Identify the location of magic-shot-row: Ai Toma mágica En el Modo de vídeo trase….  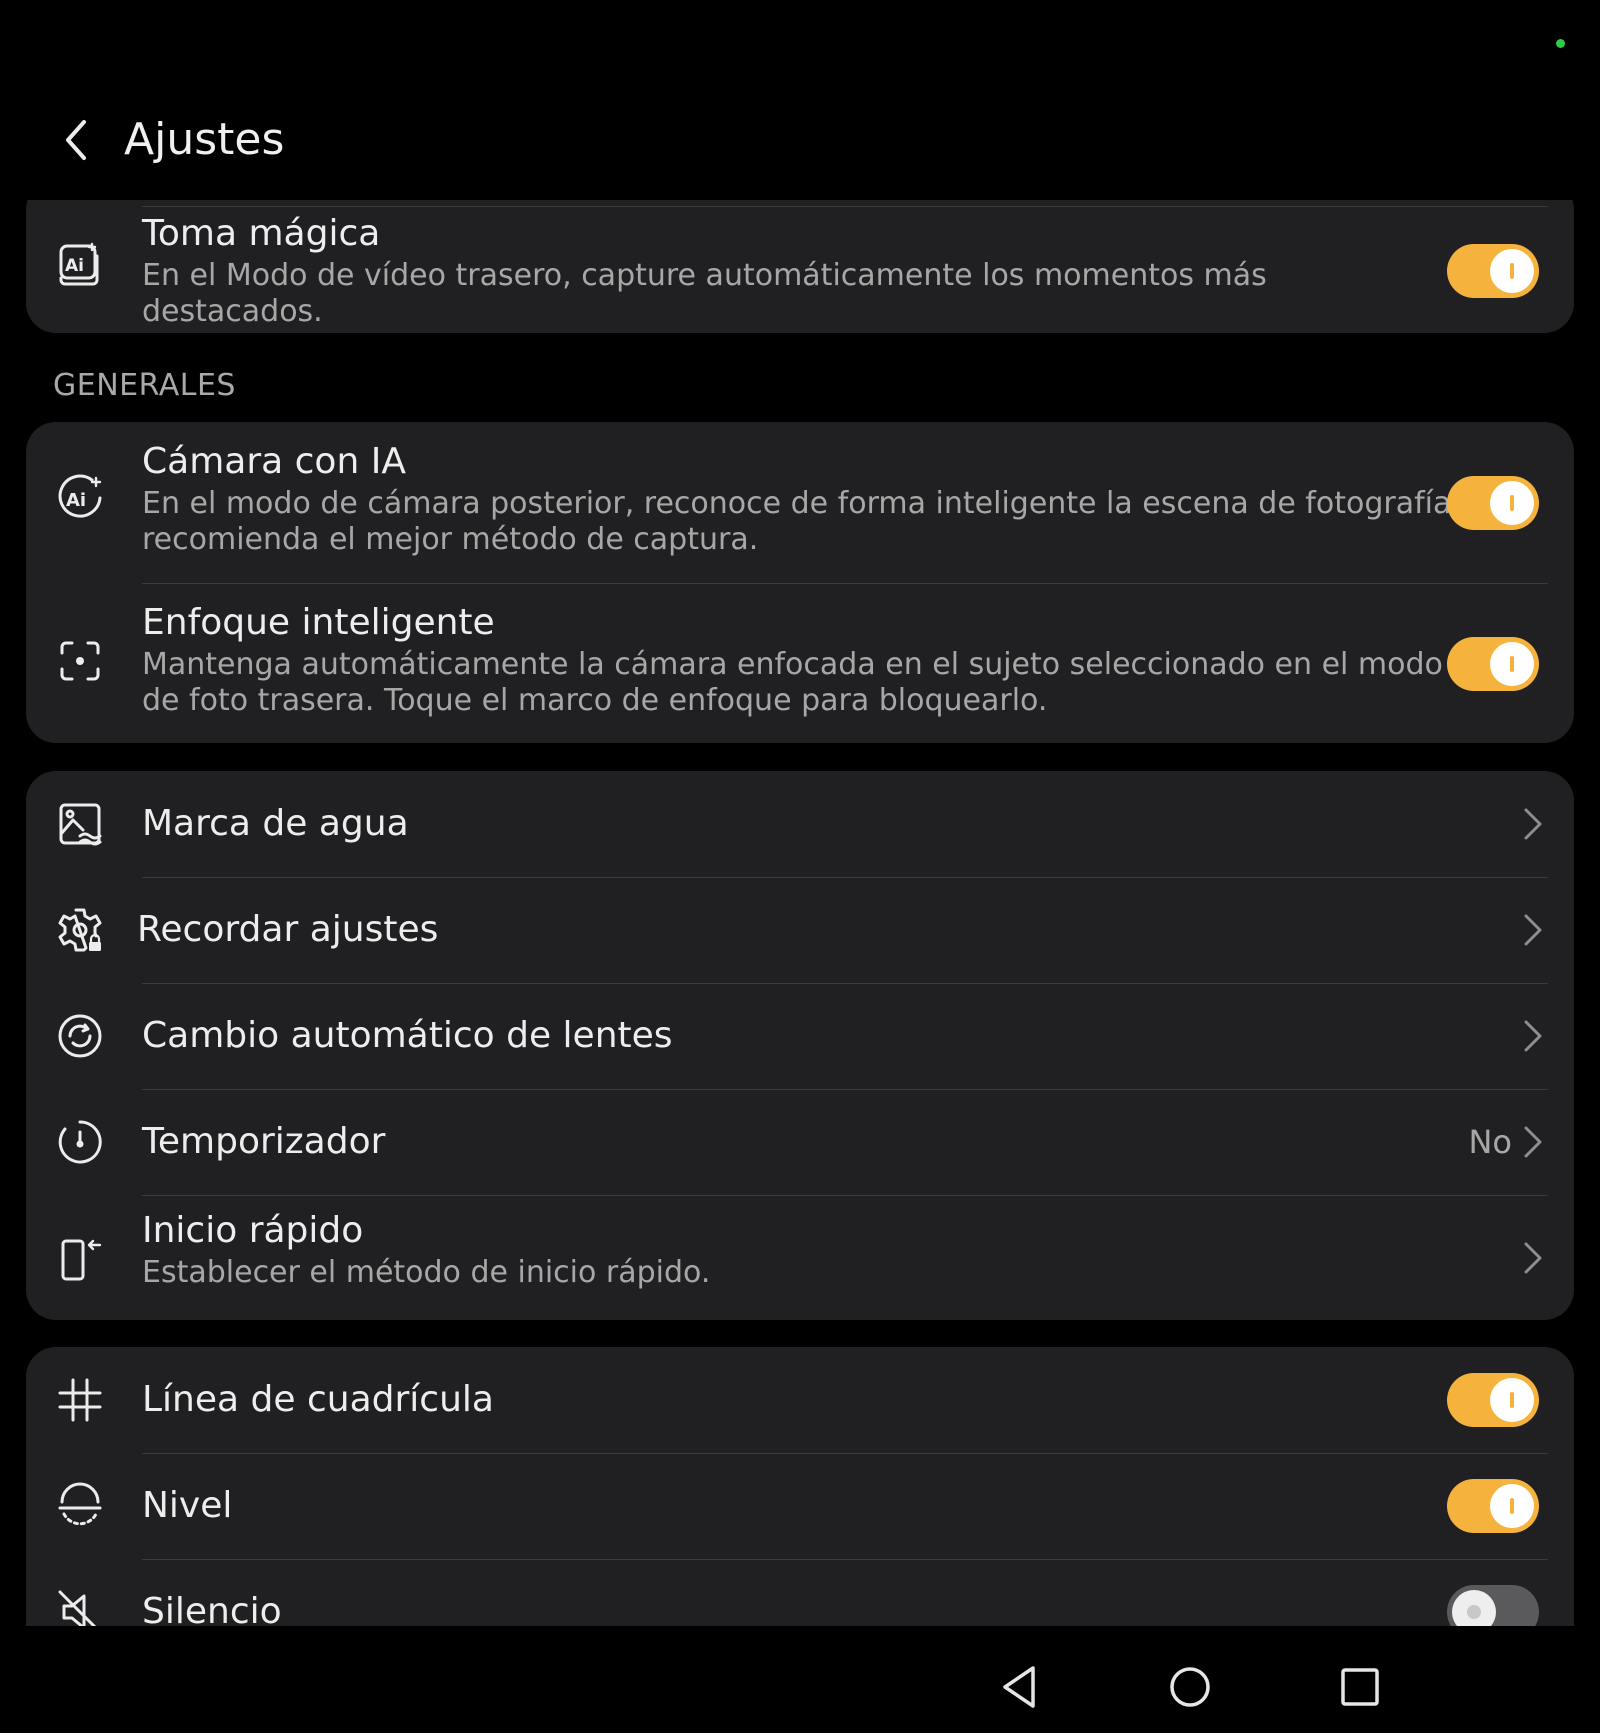
(800, 269).